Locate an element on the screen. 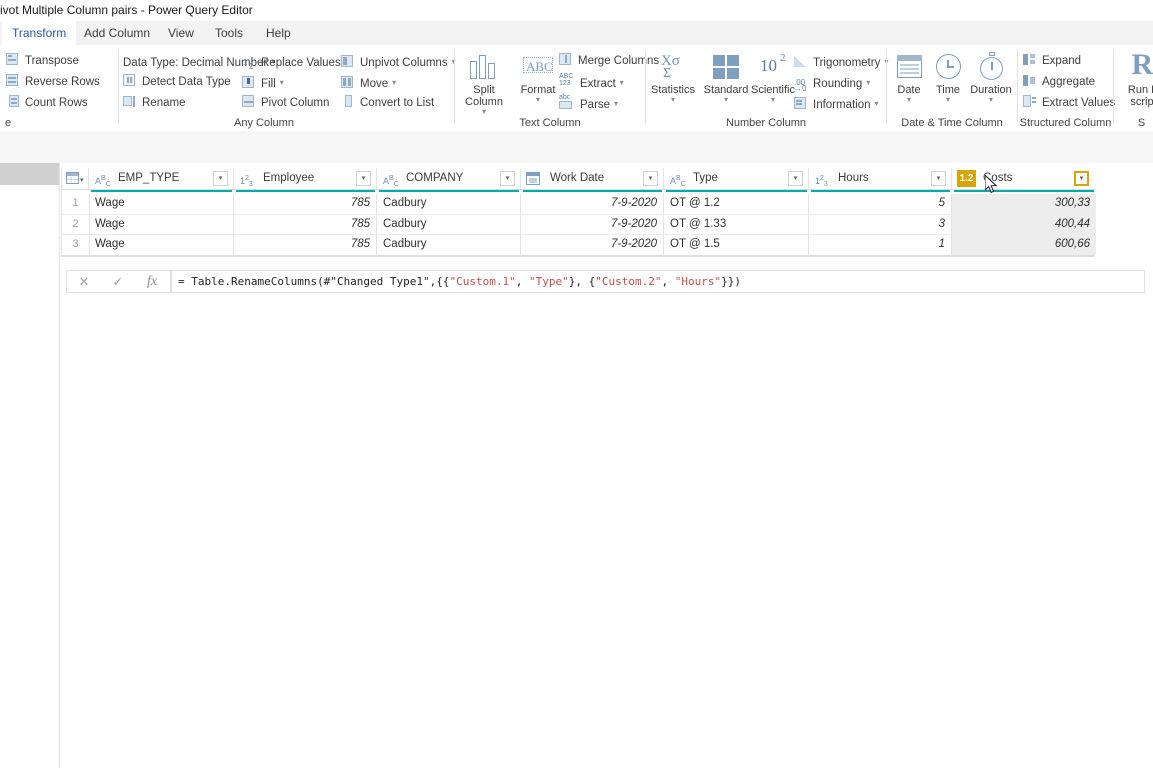  ribbon-fill-button: Fill ▾ is located at coordinates (263, 82).